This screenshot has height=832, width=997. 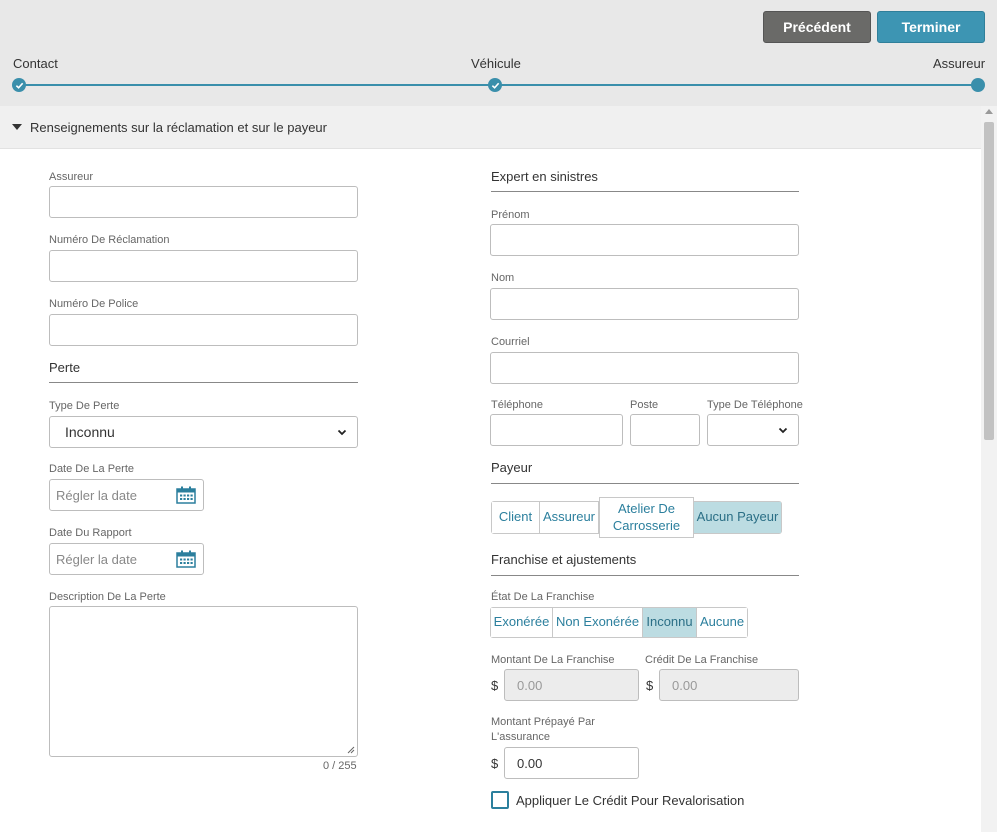 What do you see at coordinates (571, 763) in the screenshot?
I see `prepaid-amount-input: 0.00` at bounding box center [571, 763].